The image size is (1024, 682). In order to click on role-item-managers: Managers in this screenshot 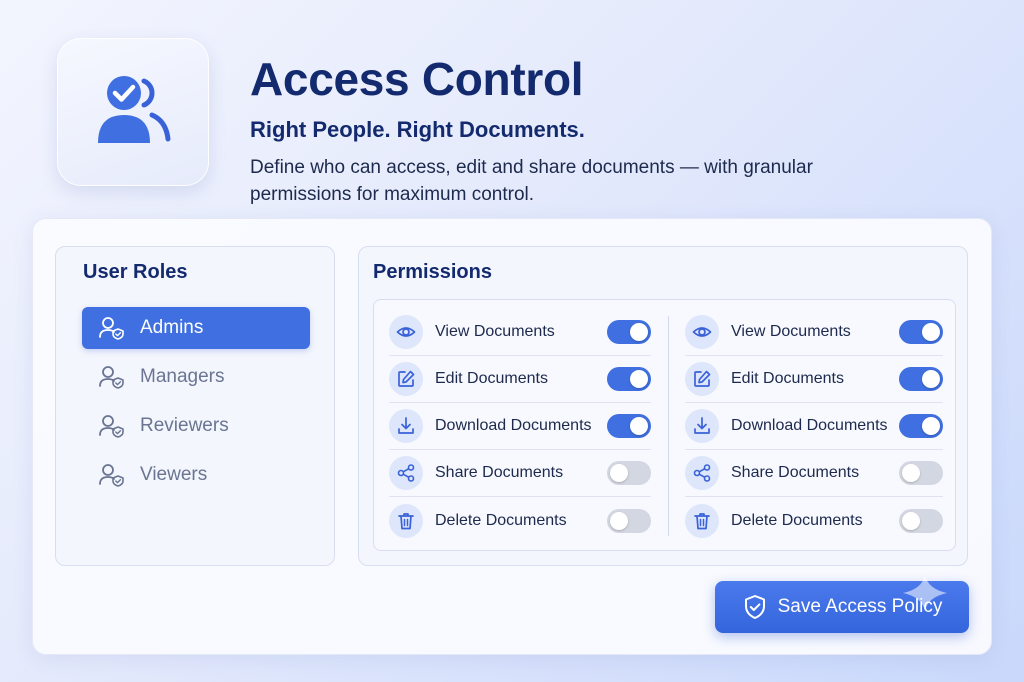, I will do `click(196, 377)`.